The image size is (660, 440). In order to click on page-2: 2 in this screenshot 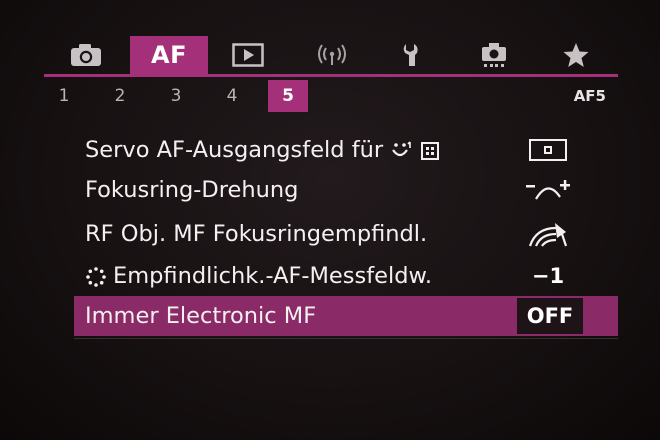, I will do `click(120, 96)`.